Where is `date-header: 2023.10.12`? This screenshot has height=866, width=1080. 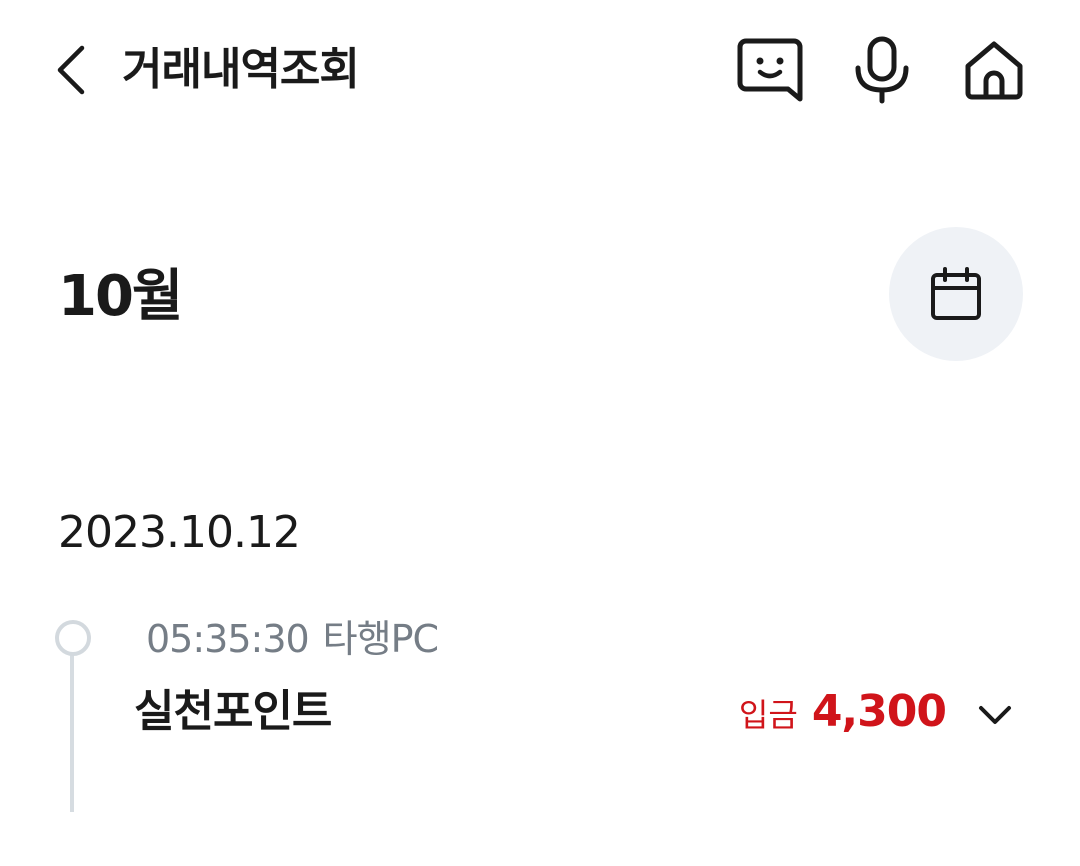
date-header: 2023.10.12 is located at coordinates (179, 532).